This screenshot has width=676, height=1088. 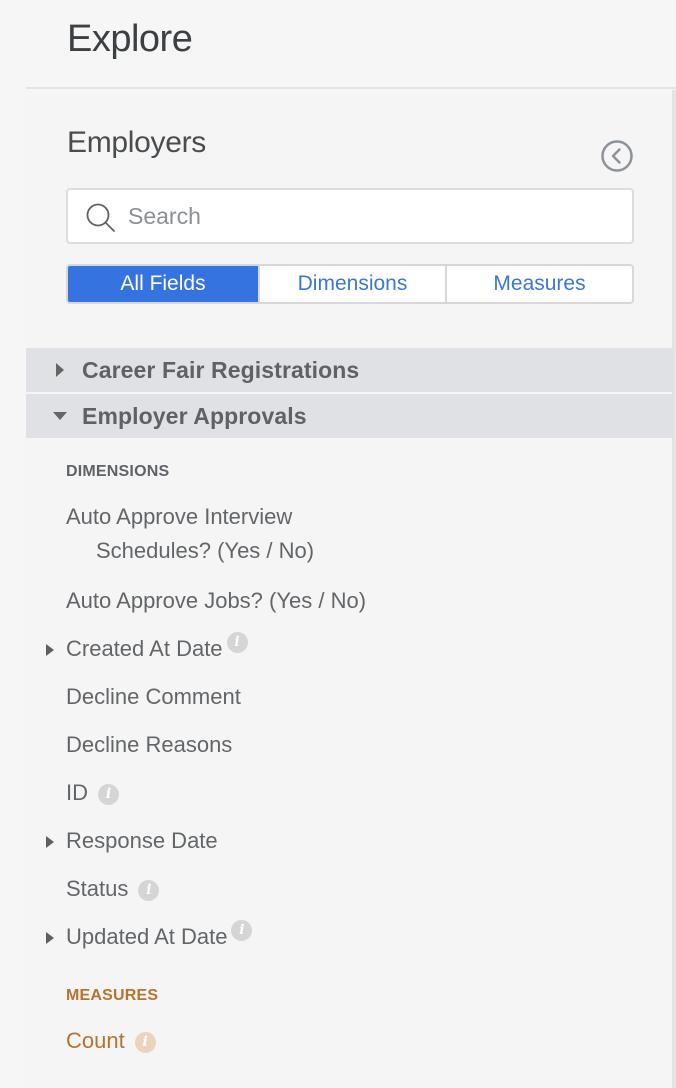 What do you see at coordinates (92, 793) in the screenshot?
I see `field-id: ID i` at bounding box center [92, 793].